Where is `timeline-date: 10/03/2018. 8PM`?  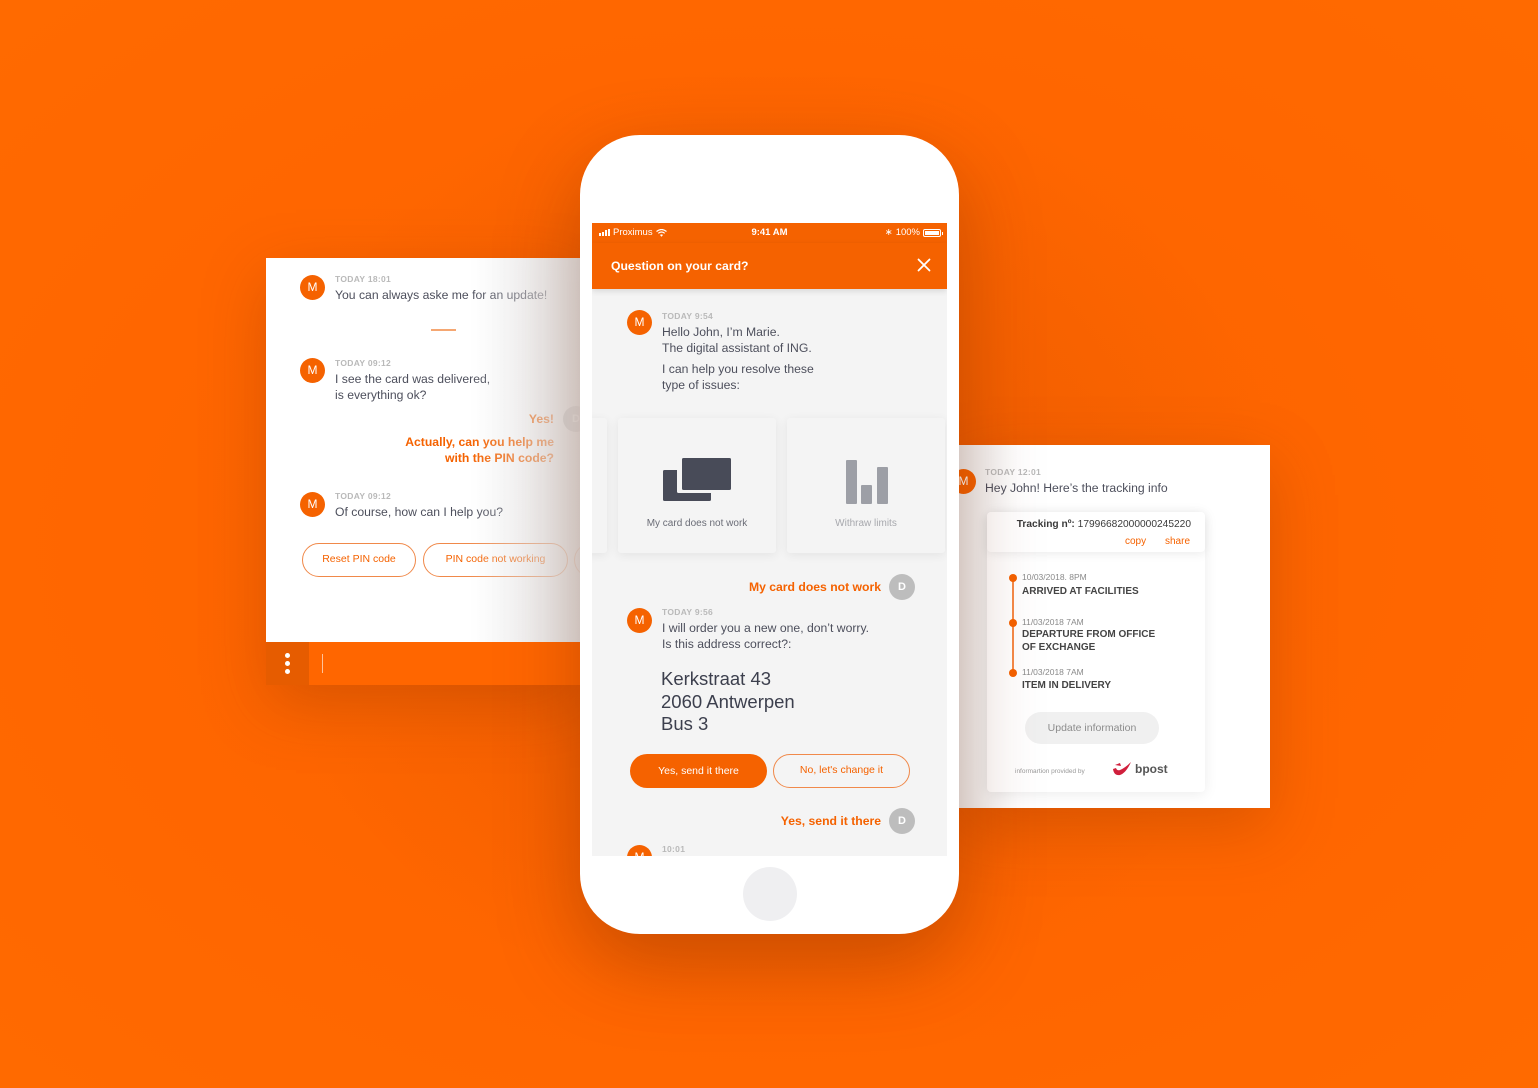
timeline-date: 10/03/2018. 8PM is located at coordinates (1054, 577).